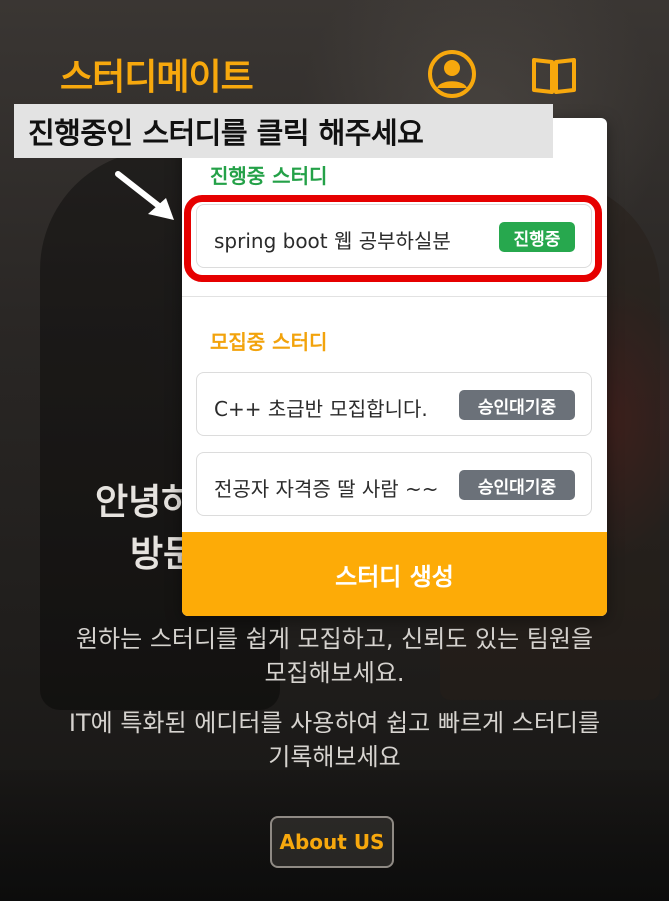 This screenshot has width=669, height=901. What do you see at coordinates (452, 74) in the screenshot?
I see `user-circle-icon` at bounding box center [452, 74].